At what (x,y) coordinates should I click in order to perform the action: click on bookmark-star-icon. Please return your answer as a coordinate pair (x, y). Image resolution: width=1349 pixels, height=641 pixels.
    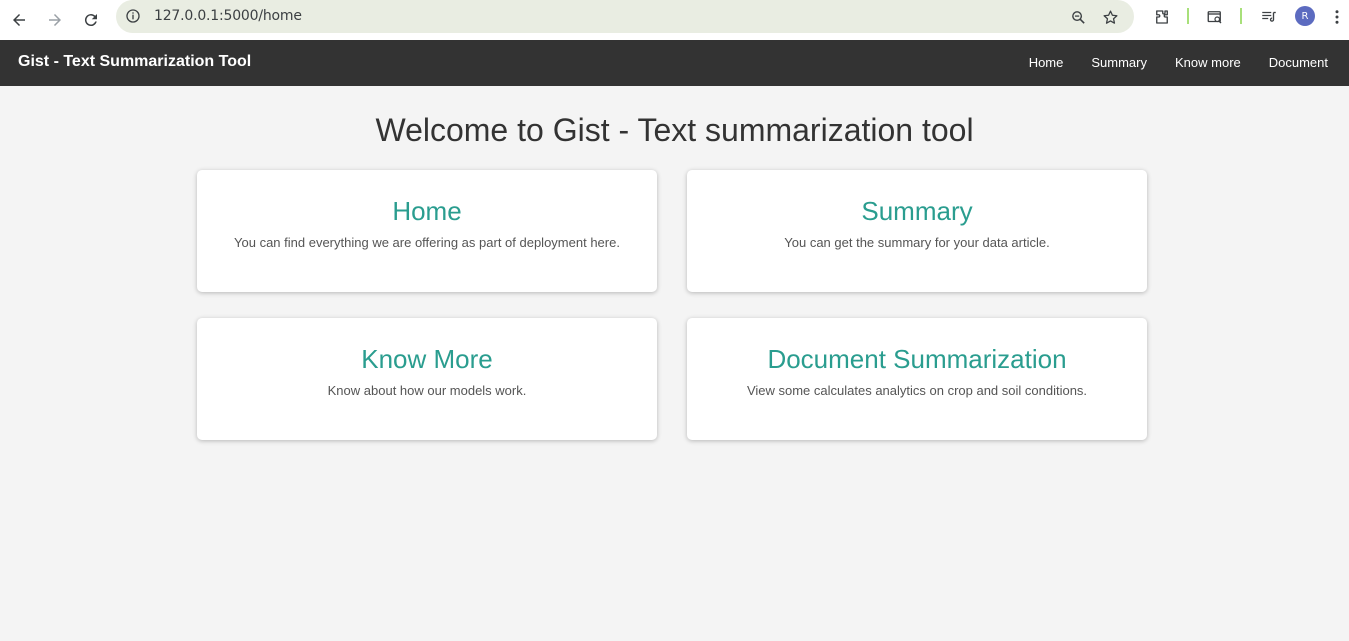
    Looking at the image, I should click on (1110, 17).